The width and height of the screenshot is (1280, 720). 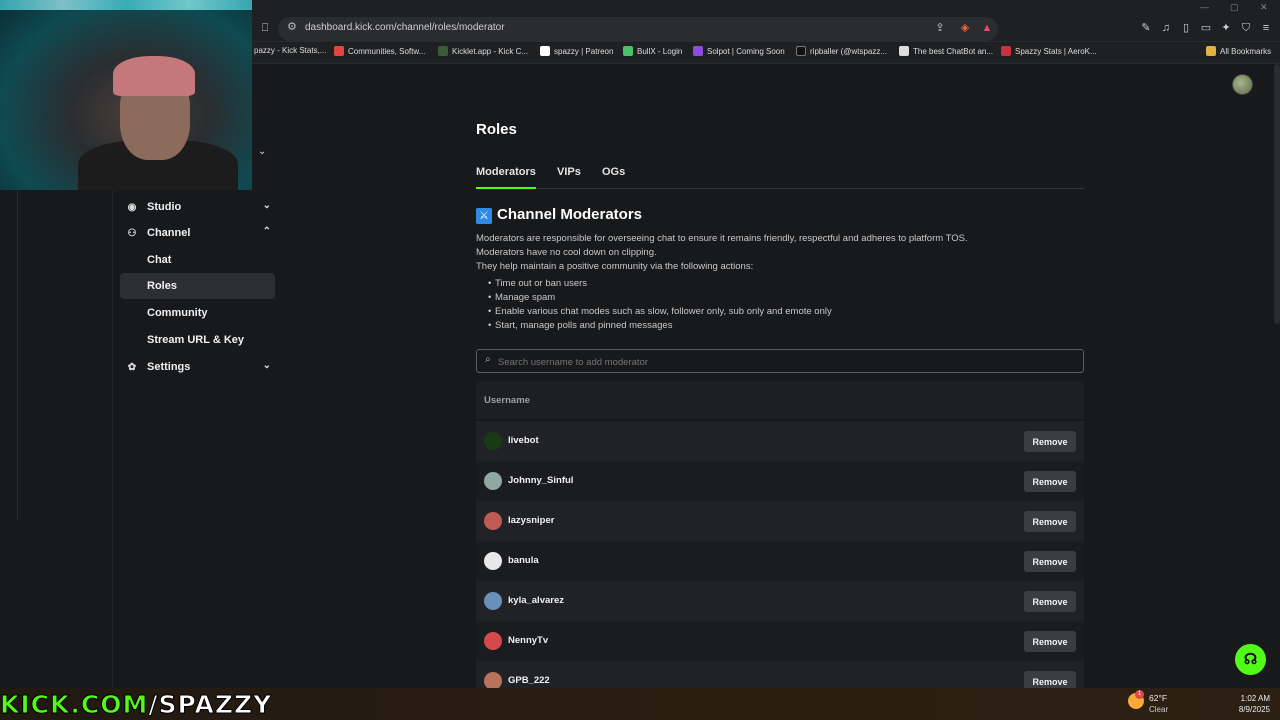 I want to click on sidebar-item-channel: ⚇ Channel ⌃, so click(x=197, y=233).